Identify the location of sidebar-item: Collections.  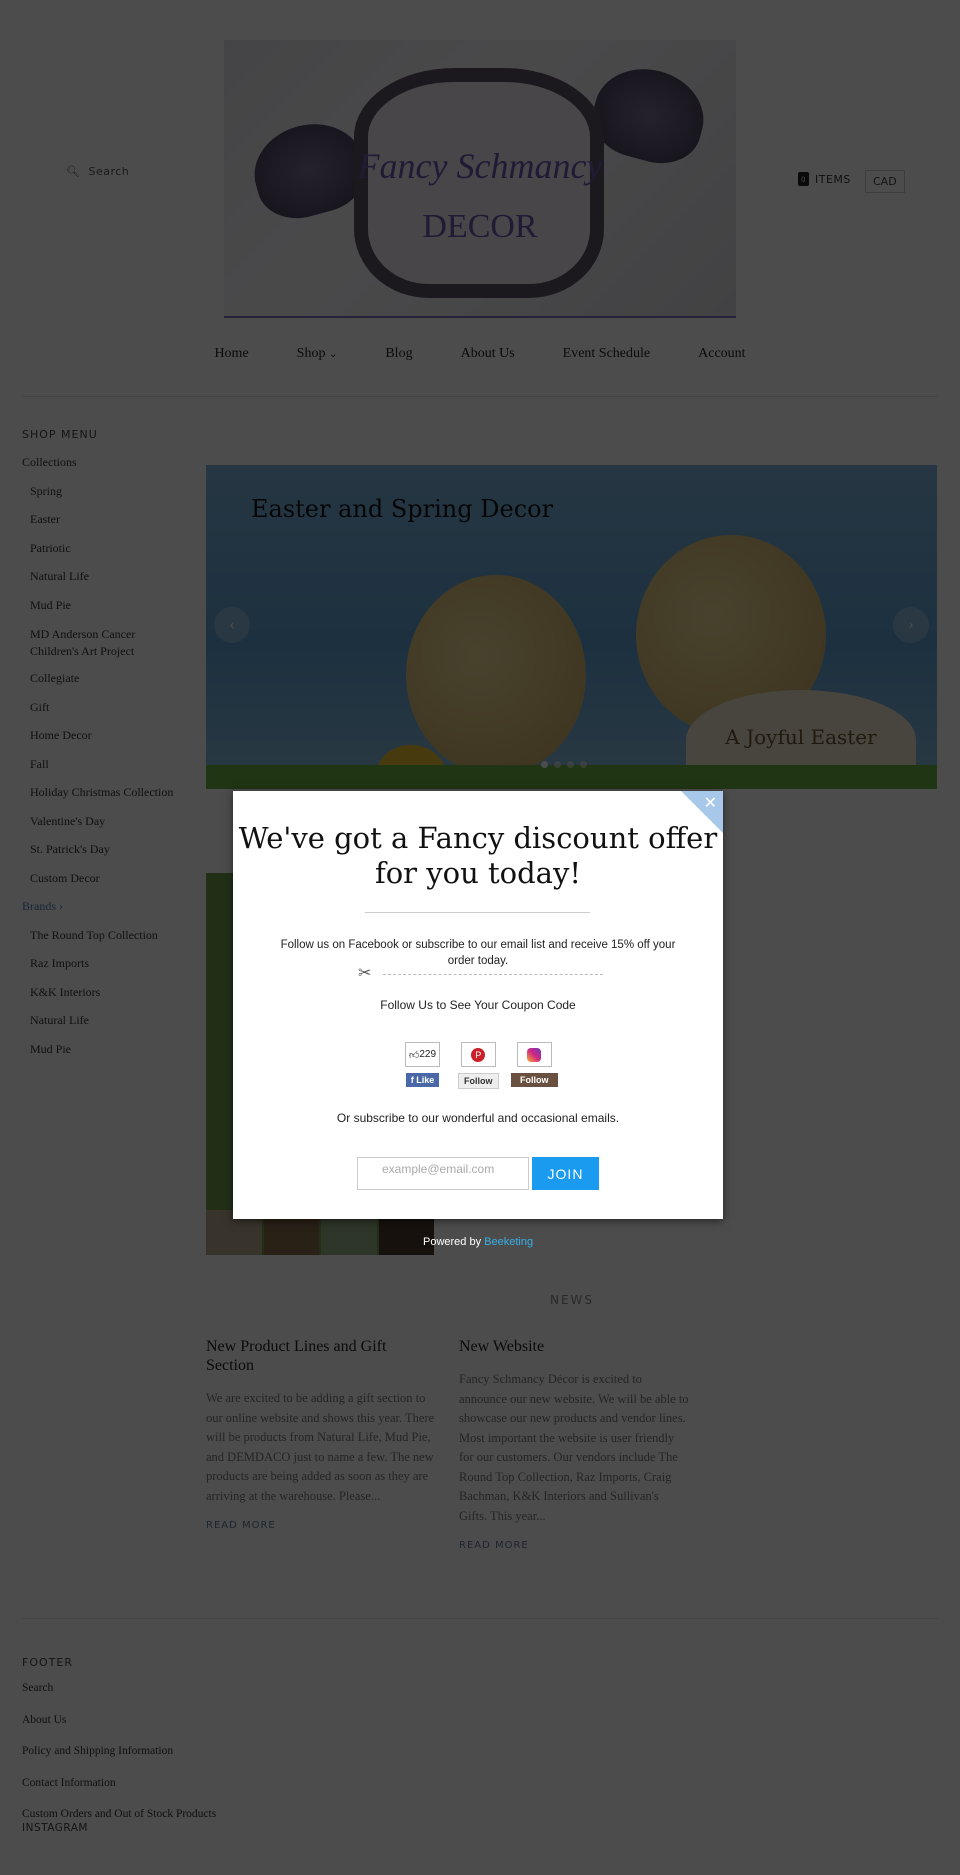
(102, 469).